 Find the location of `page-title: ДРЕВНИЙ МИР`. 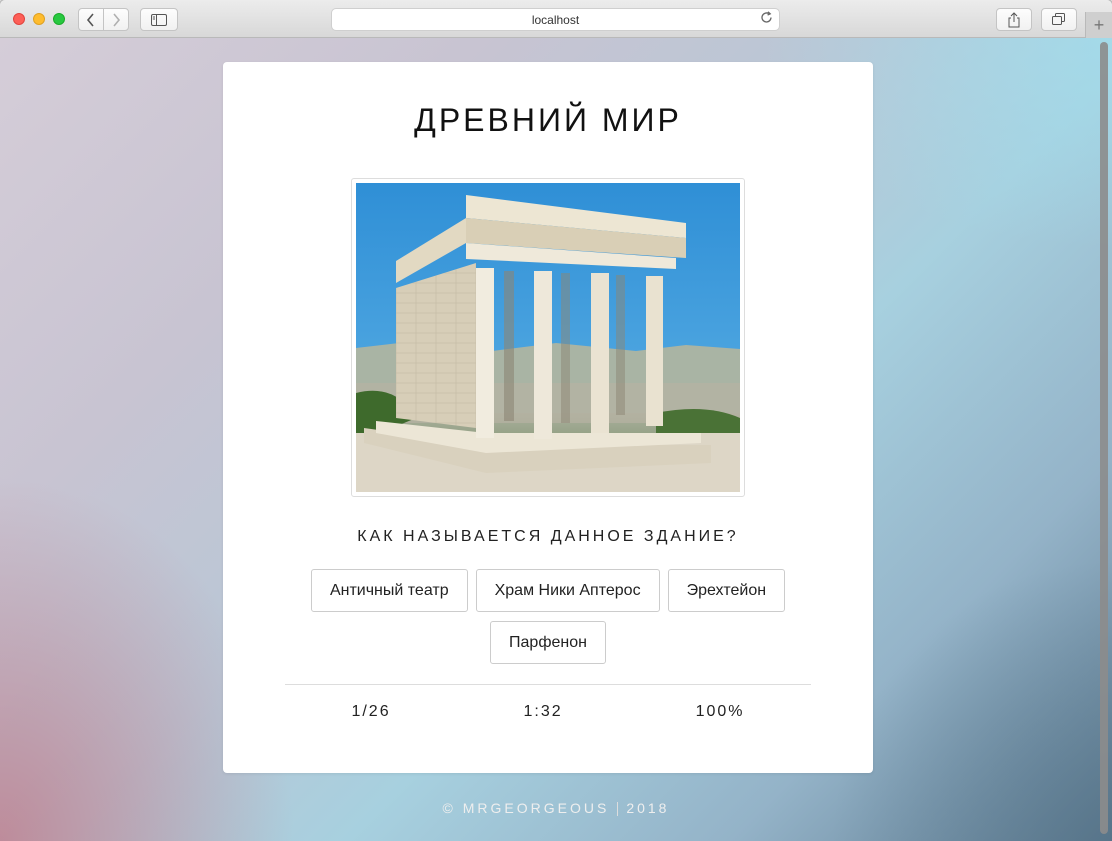

page-title: ДРЕВНИЙ МИР is located at coordinates (548, 120).